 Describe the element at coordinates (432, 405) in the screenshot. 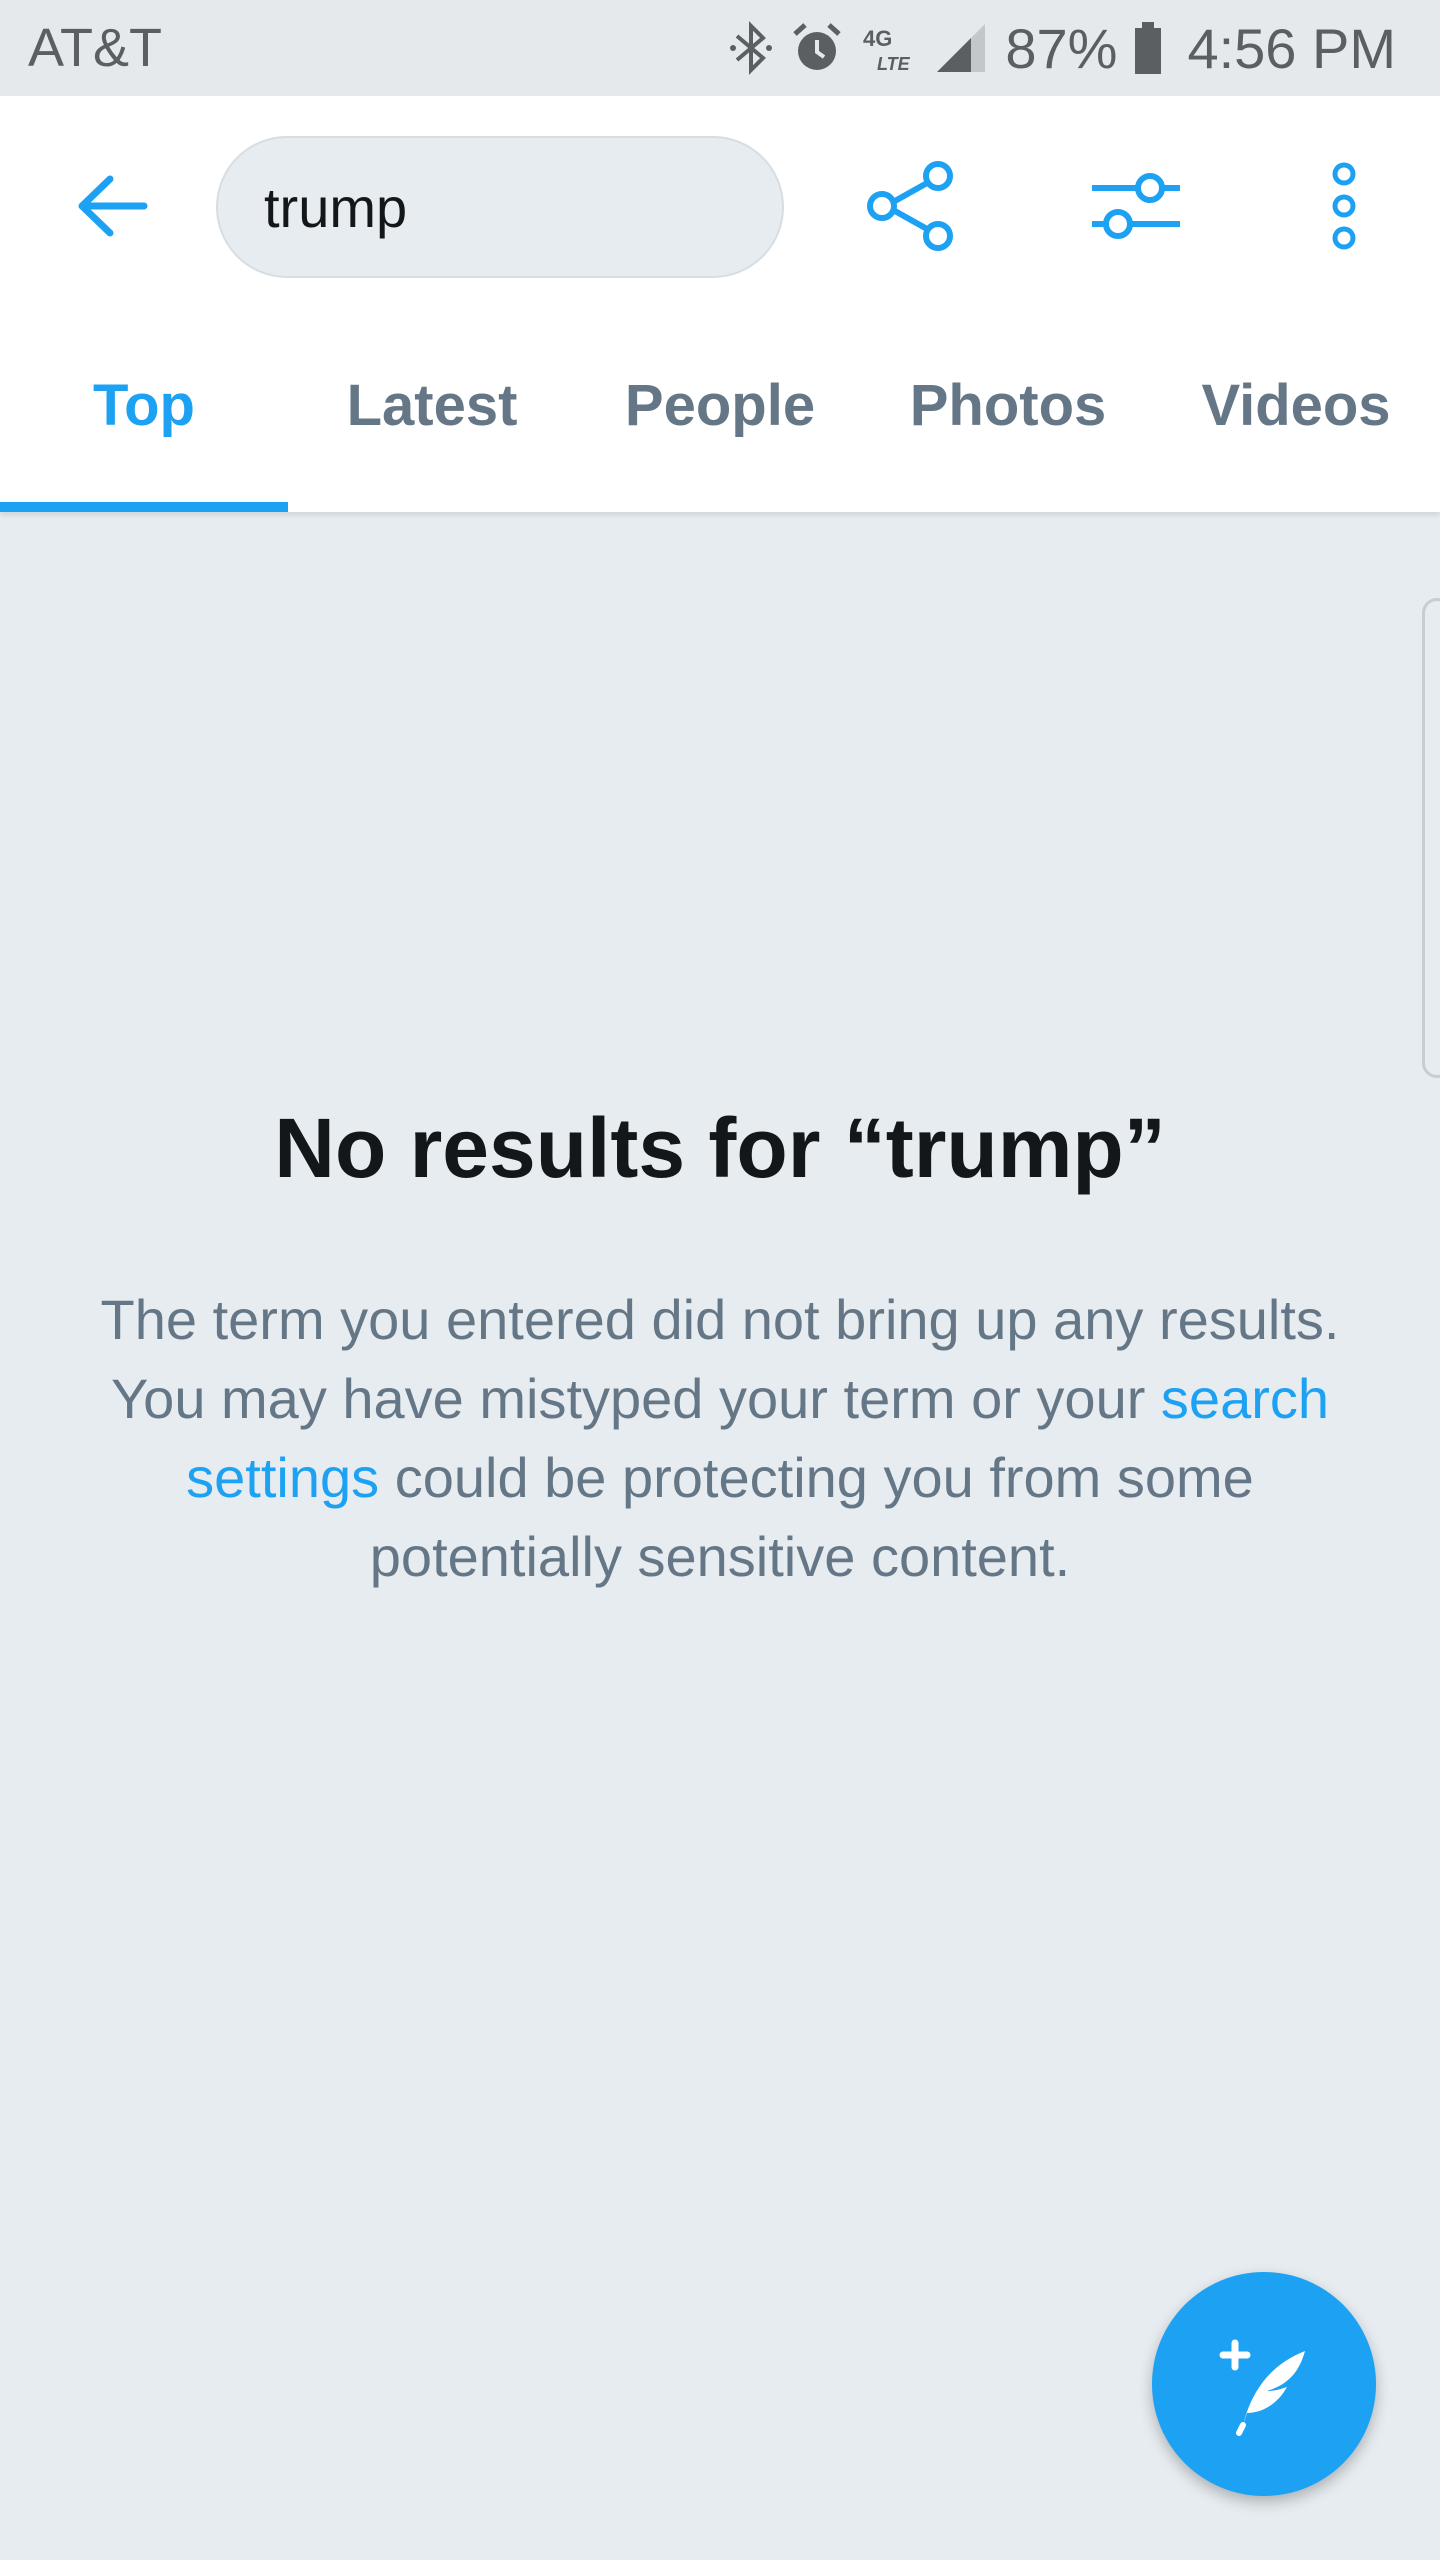

I see `tab-label: Latest` at that location.